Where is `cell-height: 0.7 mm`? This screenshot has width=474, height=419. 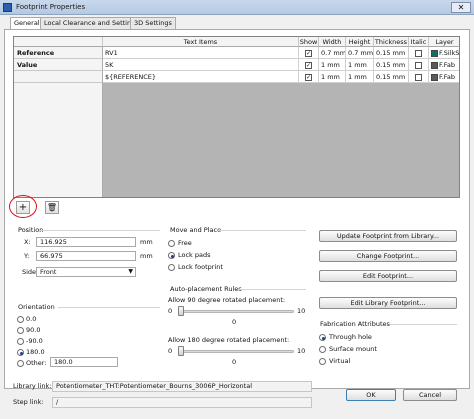
cell-height: 0.7 mm is located at coordinates (360, 53).